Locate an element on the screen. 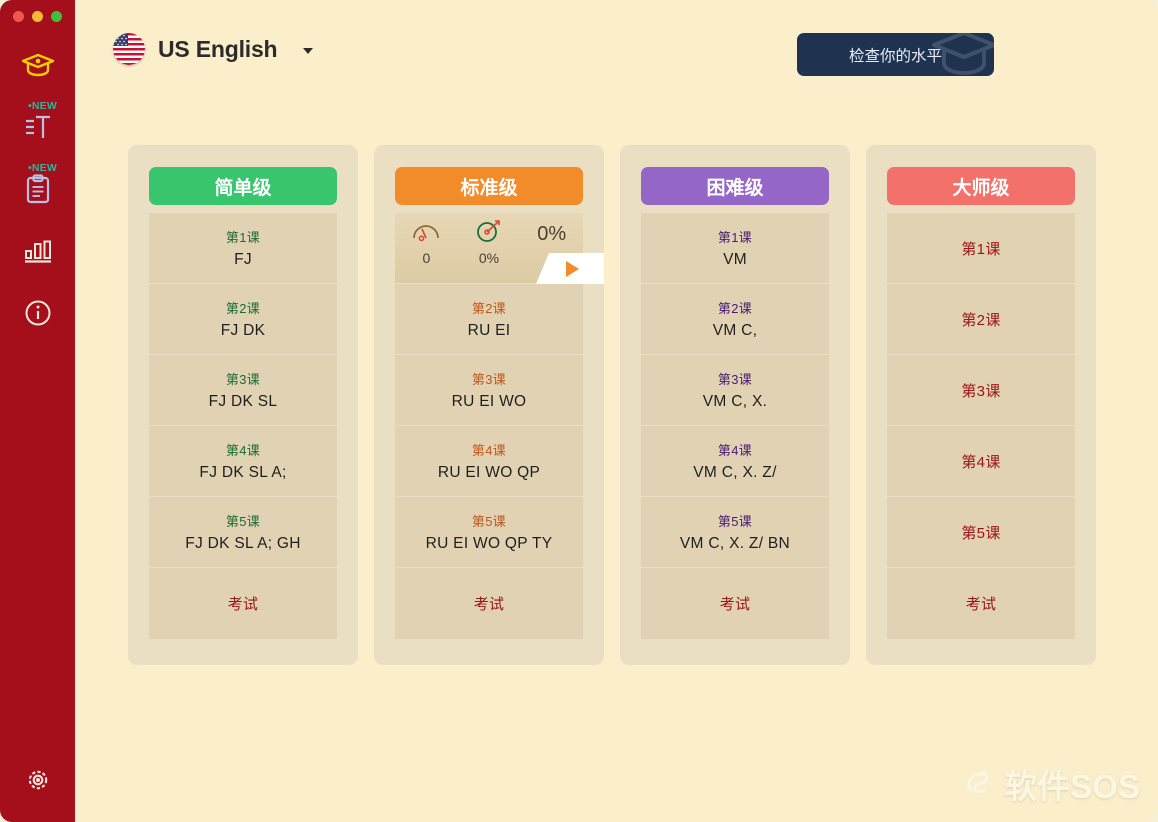  lesson-row: 第3课 is located at coordinates (981, 390).